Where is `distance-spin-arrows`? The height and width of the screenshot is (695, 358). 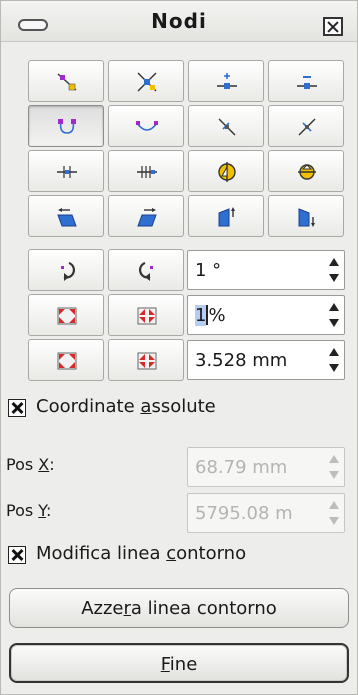
distance-spin-arrows is located at coordinates (334, 360).